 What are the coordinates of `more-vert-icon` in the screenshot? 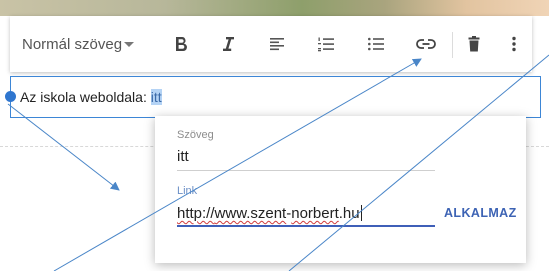 It's located at (514, 44).